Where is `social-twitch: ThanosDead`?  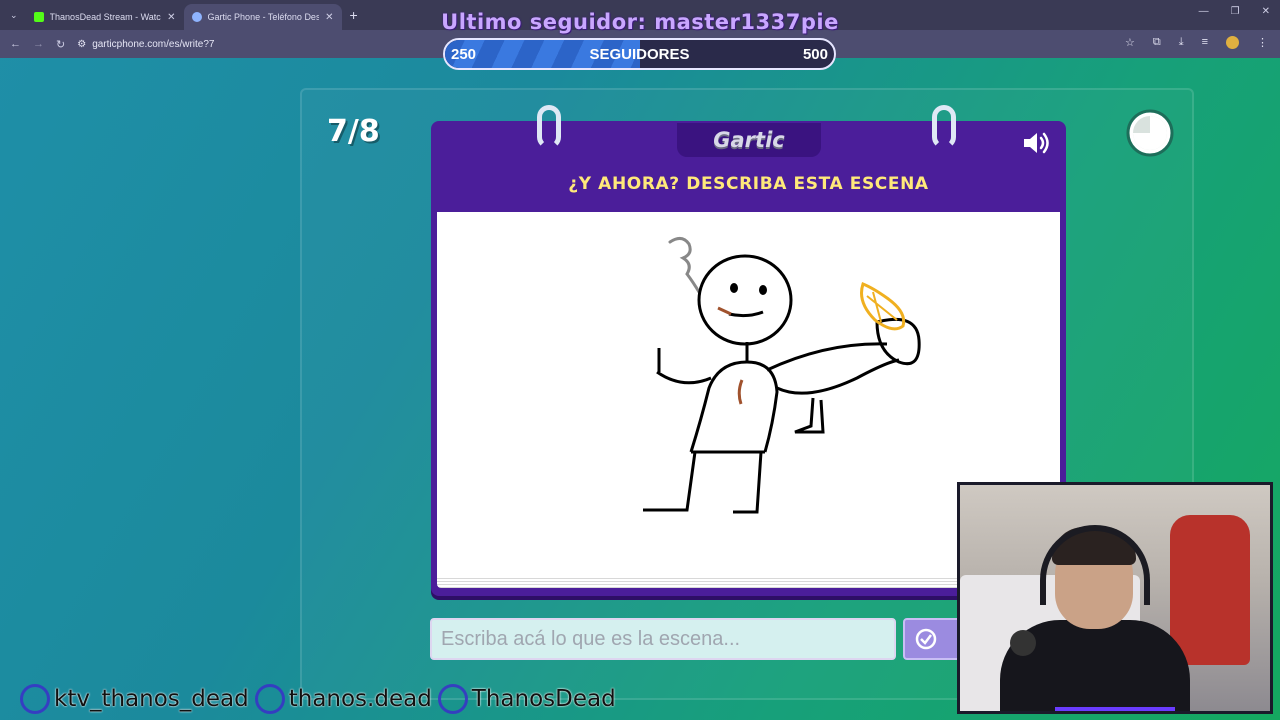
social-twitch: ThanosDead is located at coordinates (526, 699).